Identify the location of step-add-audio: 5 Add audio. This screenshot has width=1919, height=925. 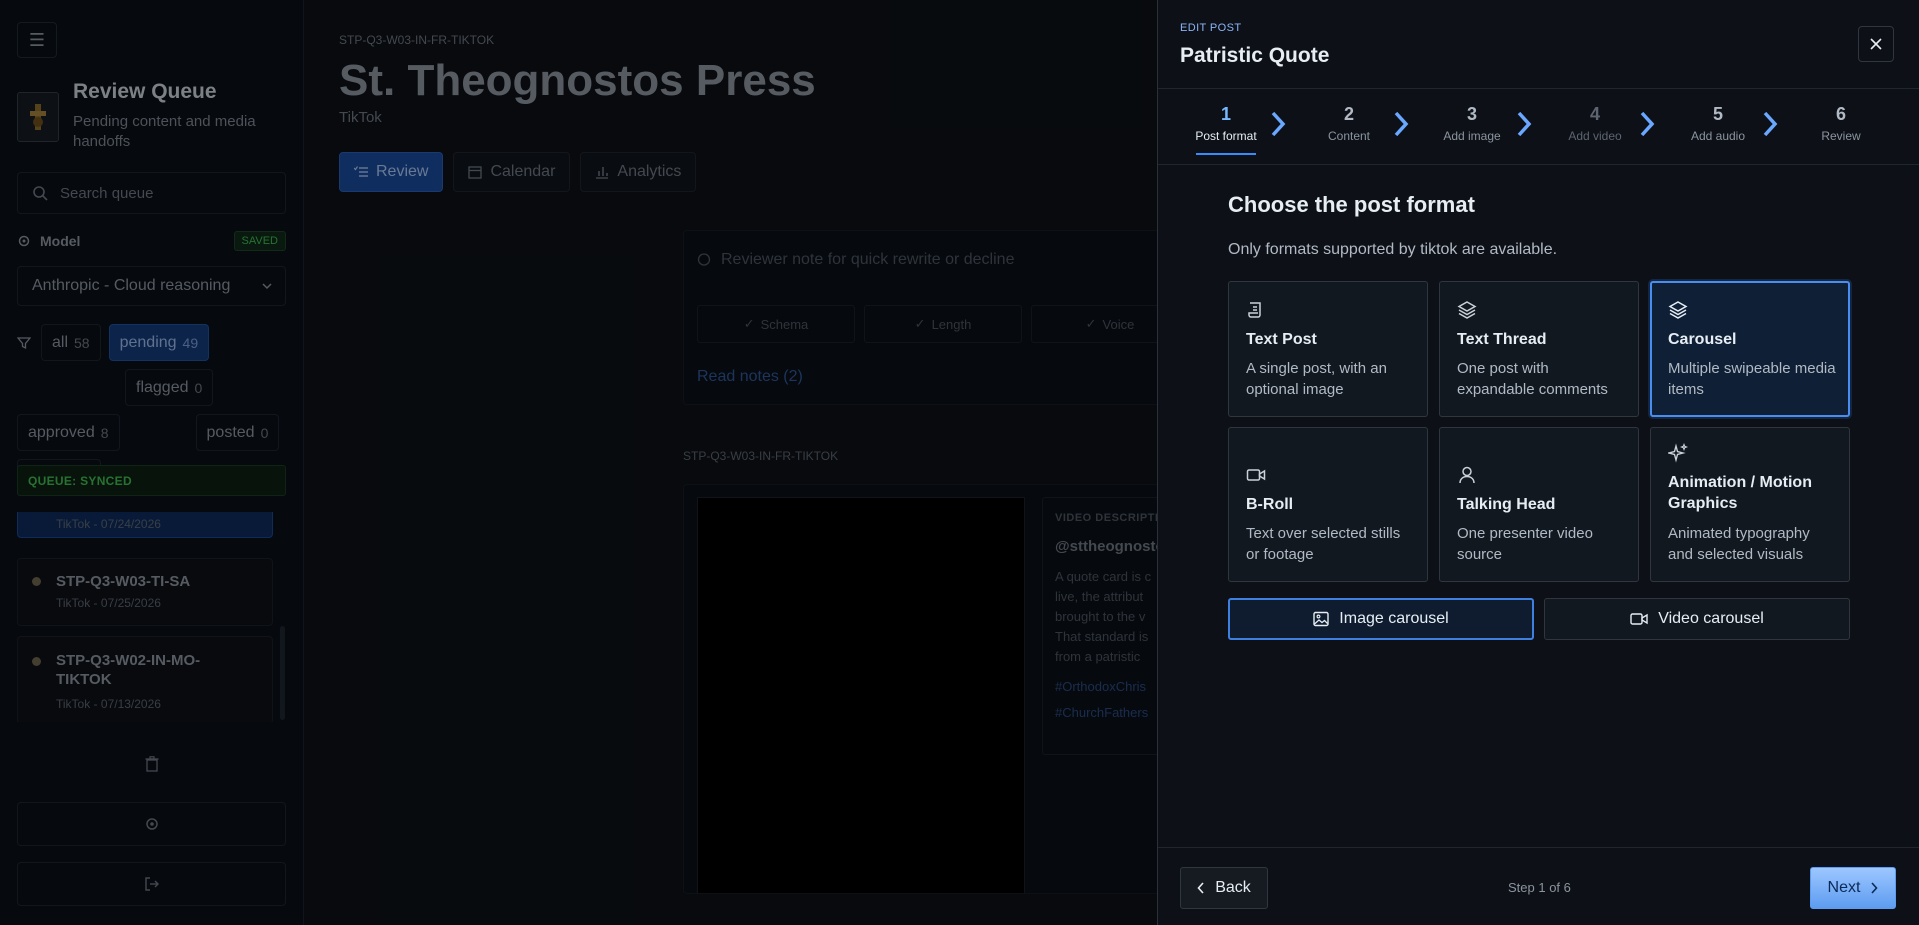
(1718, 123).